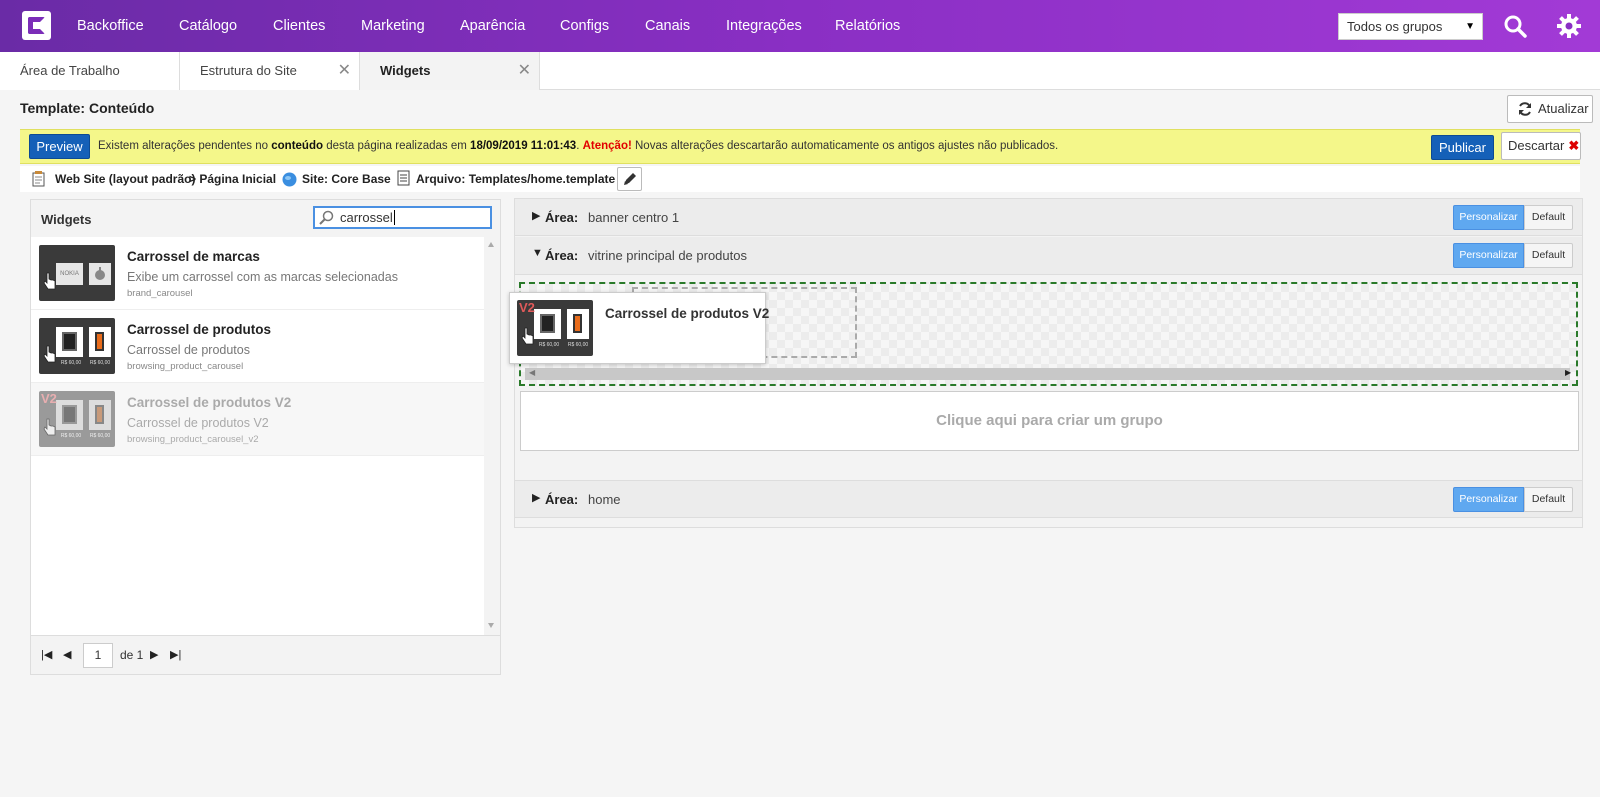 Image resolution: width=1600 pixels, height=797 pixels. I want to click on area-name: vitrine principal de produtos, so click(667, 255).